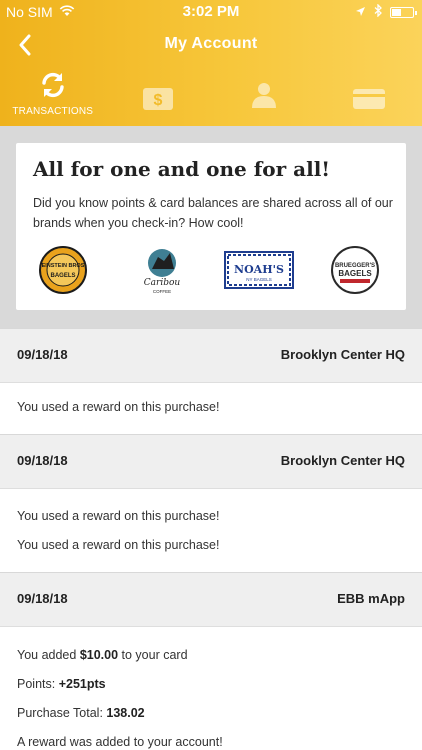  Describe the element at coordinates (369, 99) in the screenshot. I see `card-icon` at that location.